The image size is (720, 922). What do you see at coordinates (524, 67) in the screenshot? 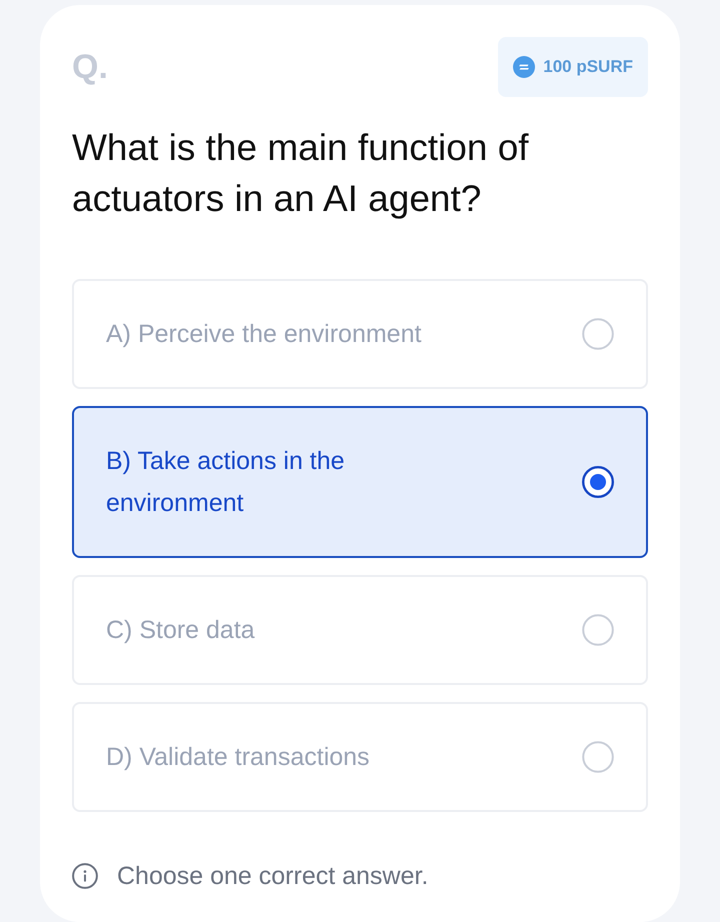
I see `coin-icon` at bounding box center [524, 67].